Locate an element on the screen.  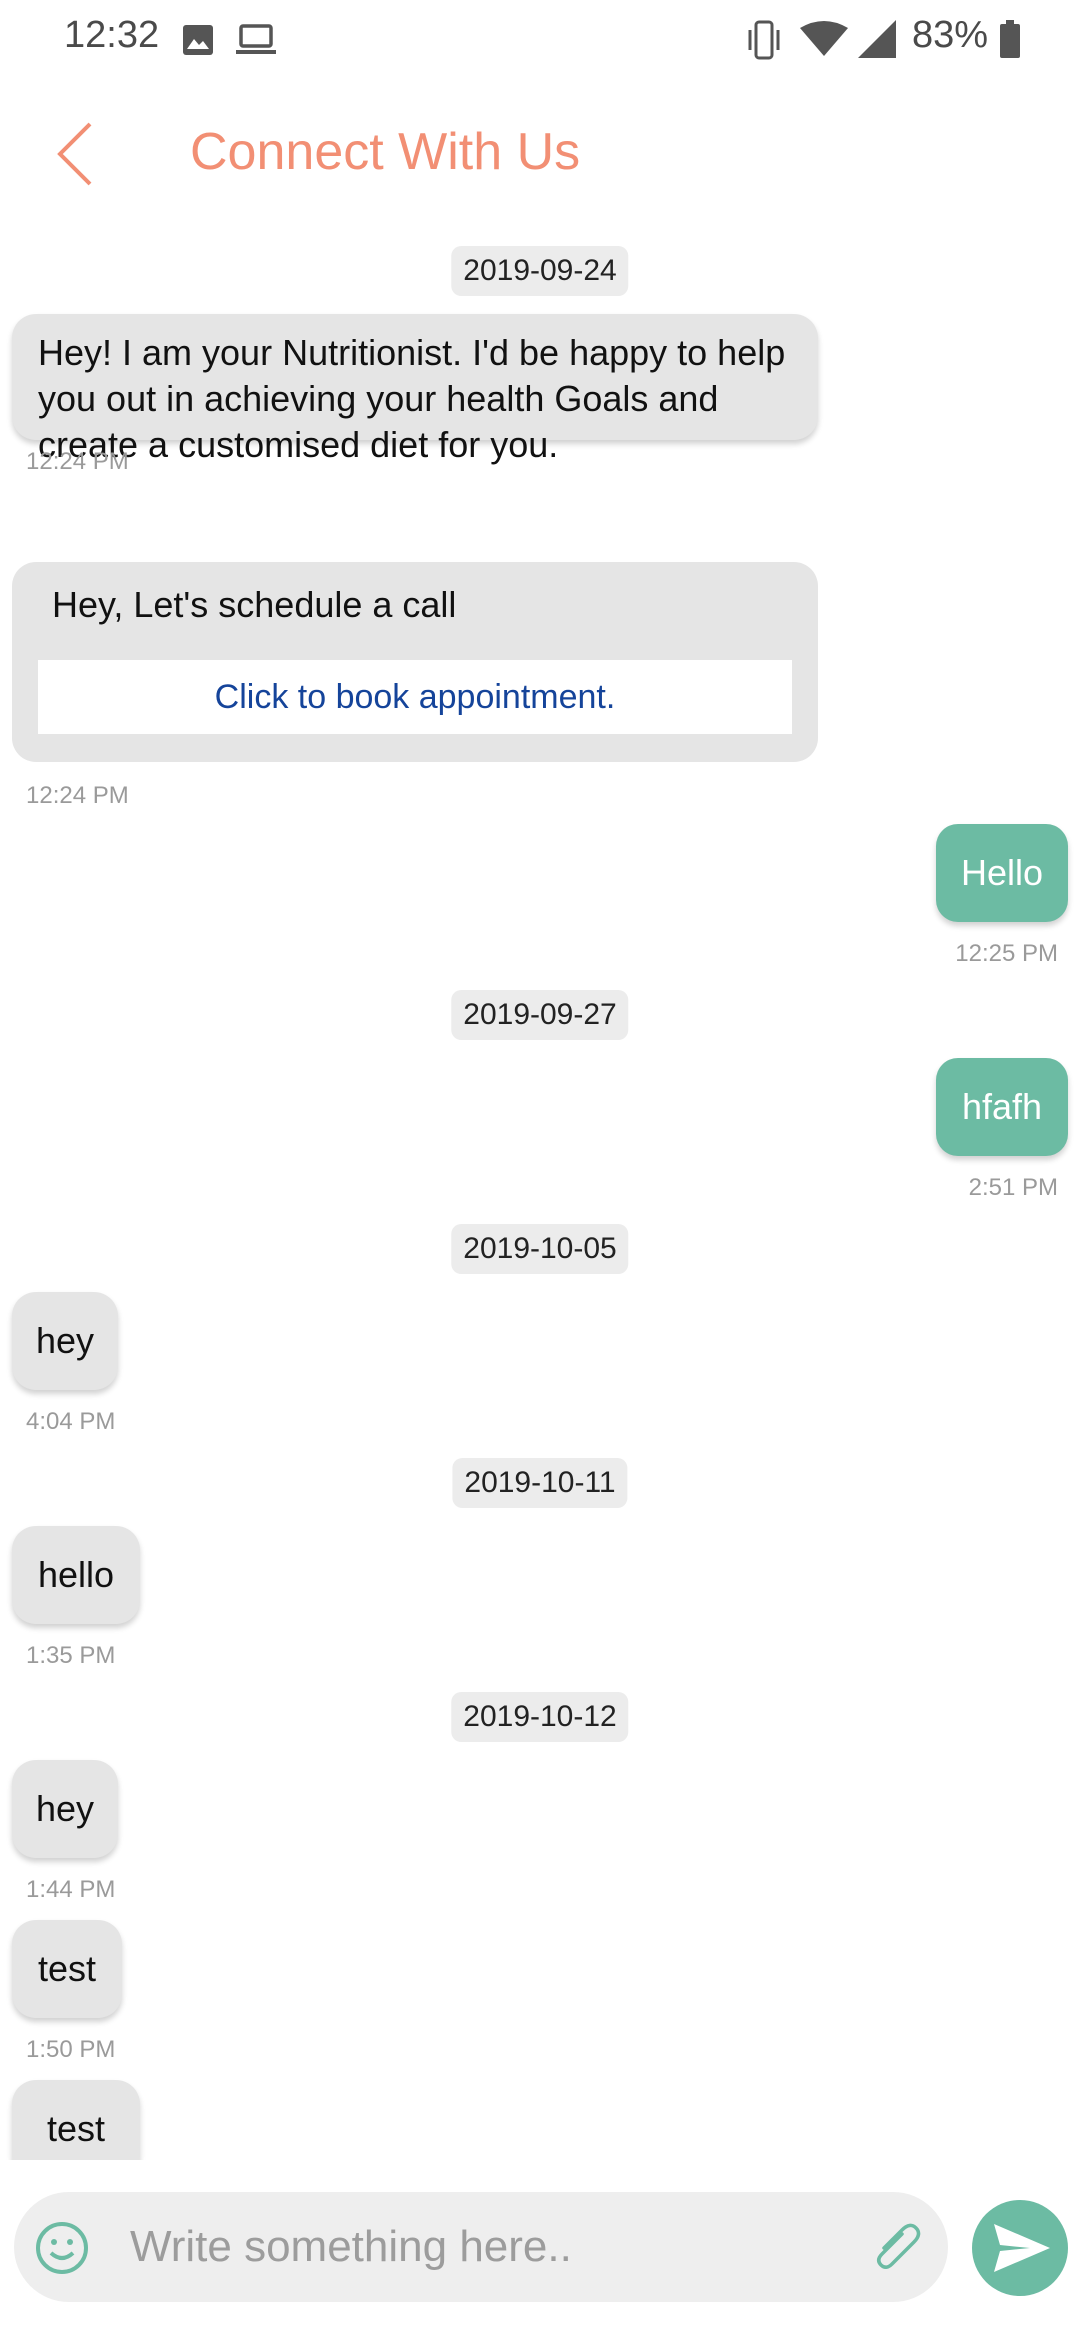
page-title: Connect With Us is located at coordinates (385, 152).